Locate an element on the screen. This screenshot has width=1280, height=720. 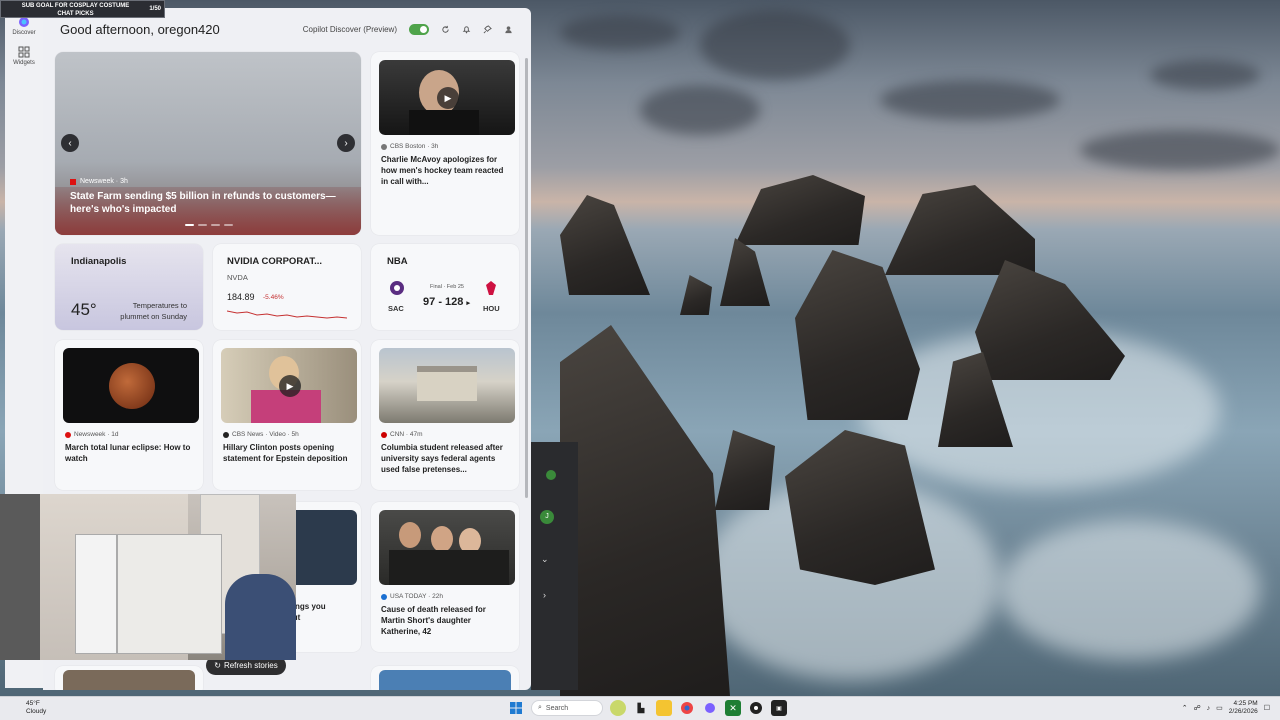
usa-today-logo-icon is located at coordinates (384, 596).